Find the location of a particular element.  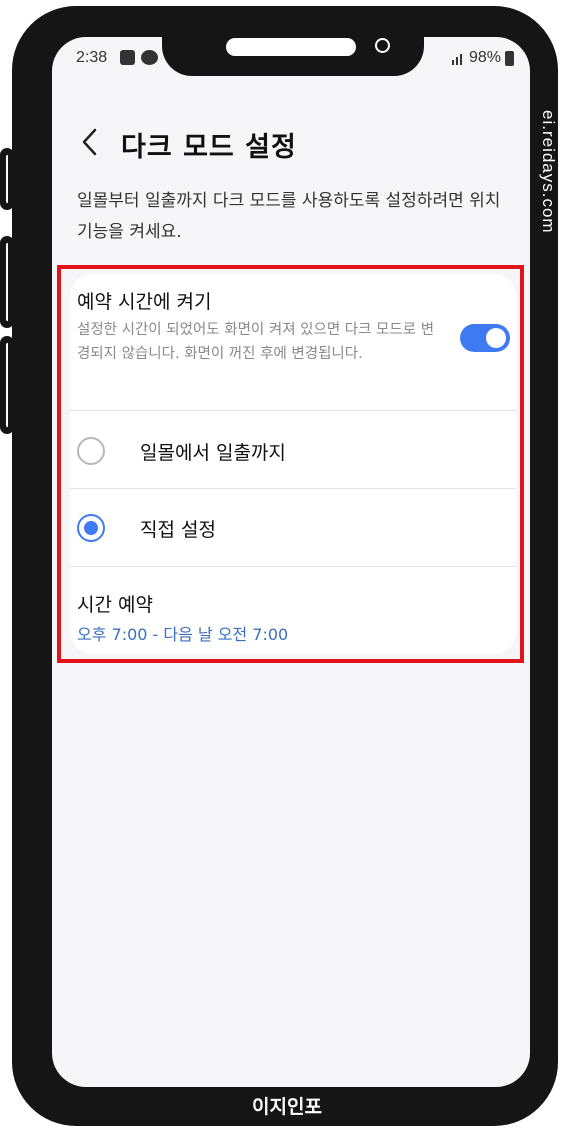

gallery-icon is located at coordinates (127, 57).